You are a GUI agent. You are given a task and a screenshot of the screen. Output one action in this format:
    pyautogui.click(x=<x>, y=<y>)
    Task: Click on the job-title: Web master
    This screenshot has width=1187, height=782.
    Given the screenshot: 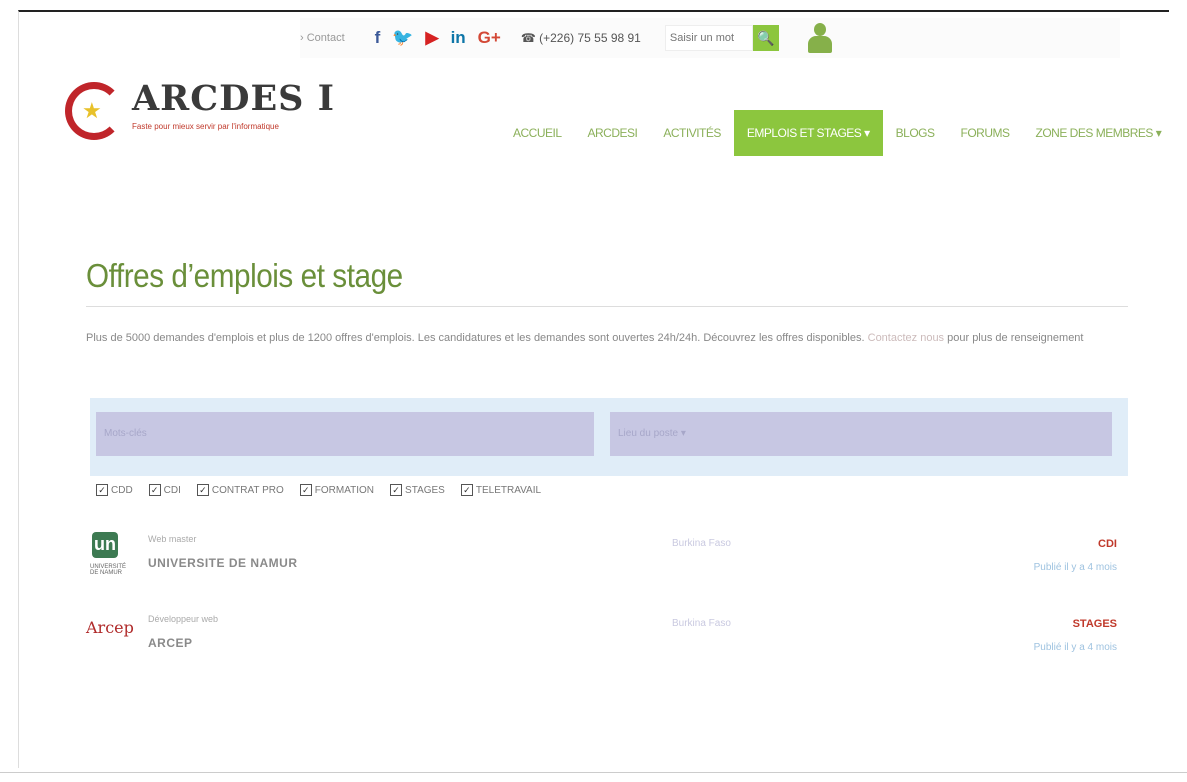 What is the action you would take?
    pyautogui.click(x=172, y=539)
    